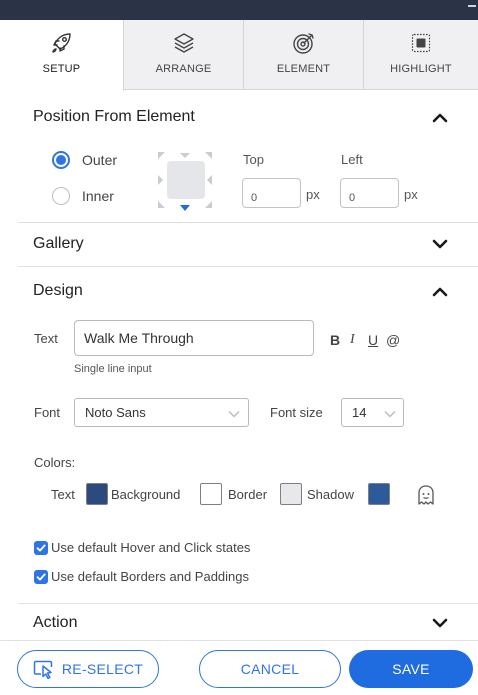 The image size is (478, 695). What do you see at coordinates (303, 43) in the screenshot?
I see `target-icon` at bounding box center [303, 43].